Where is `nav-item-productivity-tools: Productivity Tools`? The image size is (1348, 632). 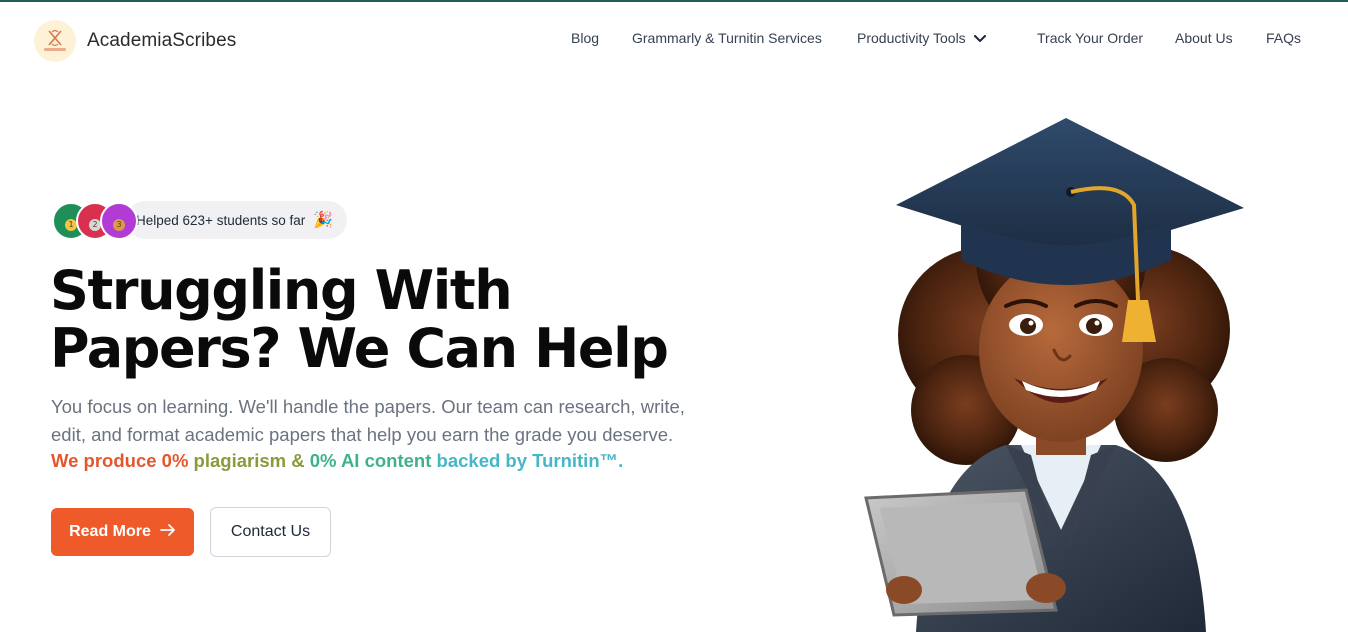 nav-item-productivity-tools: Productivity Tools is located at coordinates (921, 38).